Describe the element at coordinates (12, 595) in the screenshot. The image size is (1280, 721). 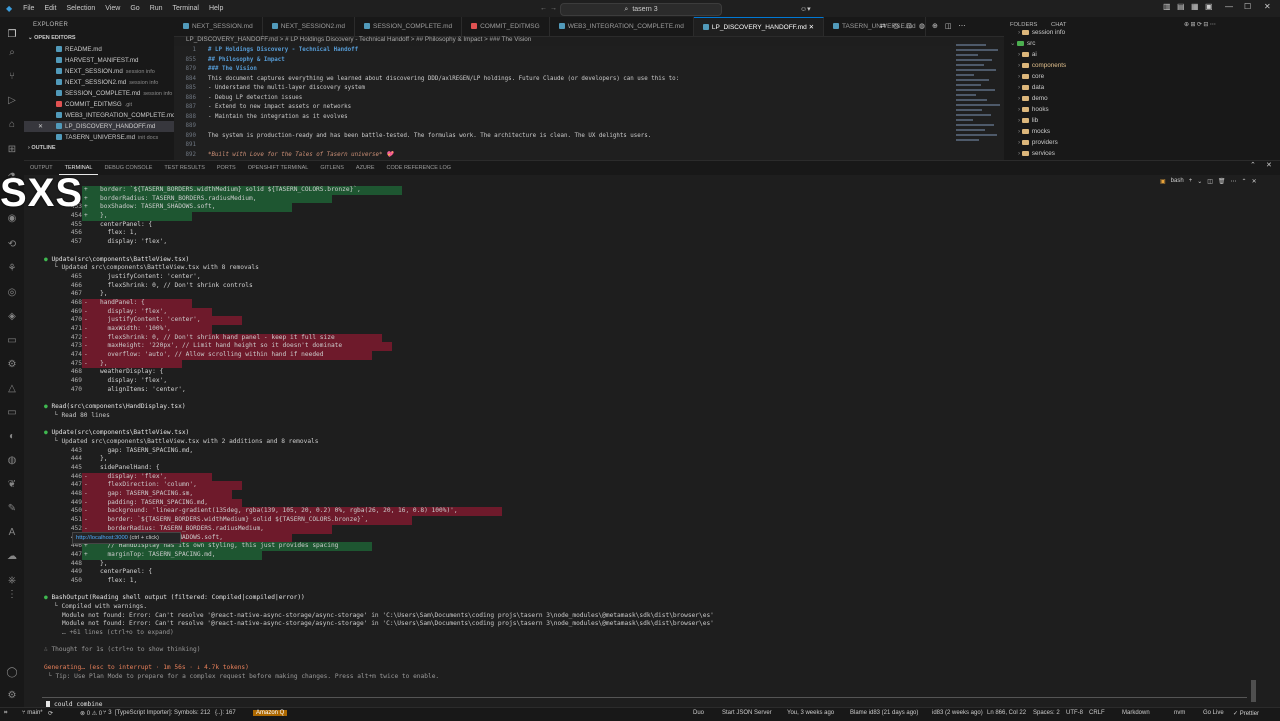
I see `more-icon: ⋮` at that location.